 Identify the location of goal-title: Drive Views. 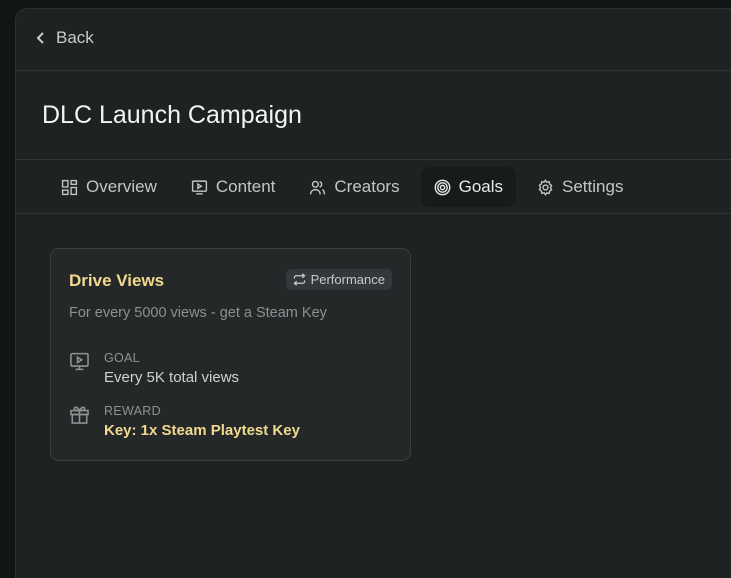
(117, 280).